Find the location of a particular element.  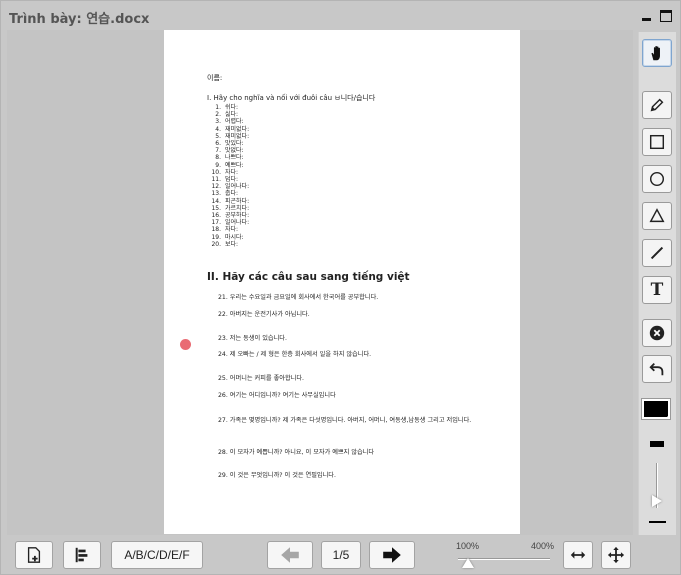

page-indicator: 1/5 is located at coordinates (341, 555).